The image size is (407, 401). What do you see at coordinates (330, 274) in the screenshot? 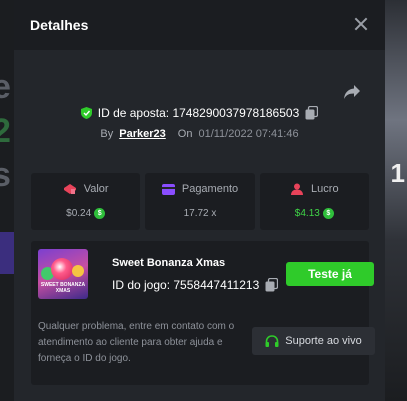
I see `try-game-button: Teste já` at bounding box center [330, 274].